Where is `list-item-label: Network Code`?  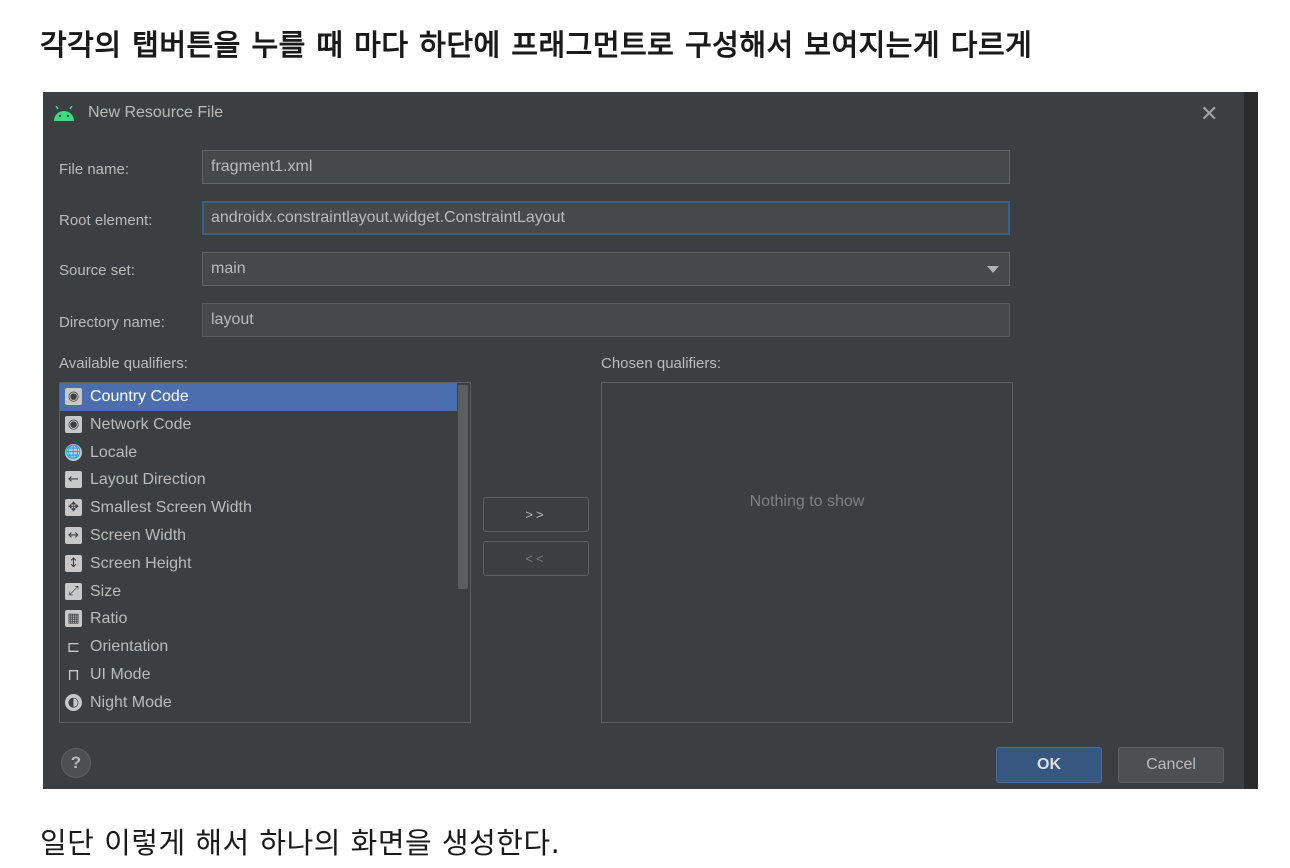 list-item-label: Network Code is located at coordinates (141, 424).